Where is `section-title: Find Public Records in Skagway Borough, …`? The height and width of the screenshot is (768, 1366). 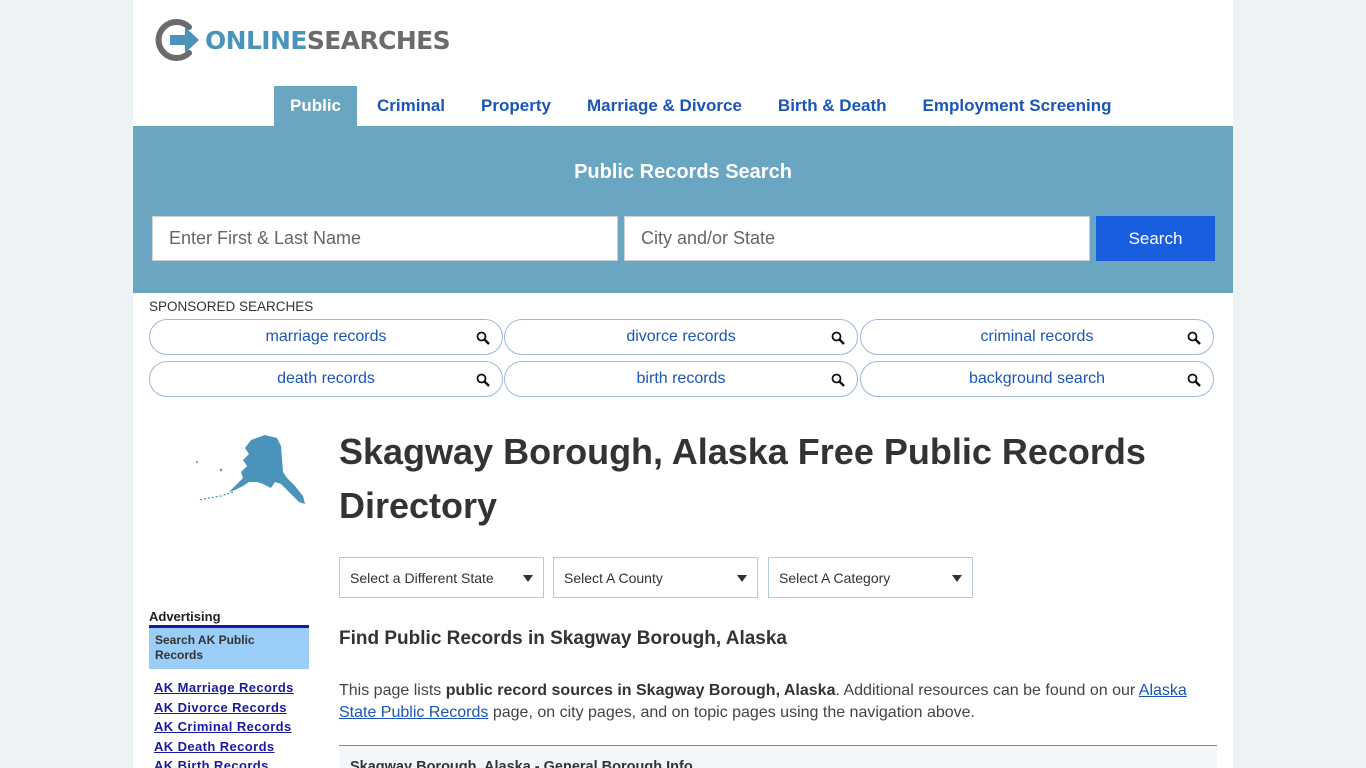 section-title: Find Public Records in Skagway Borough, … is located at coordinates (563, 638).